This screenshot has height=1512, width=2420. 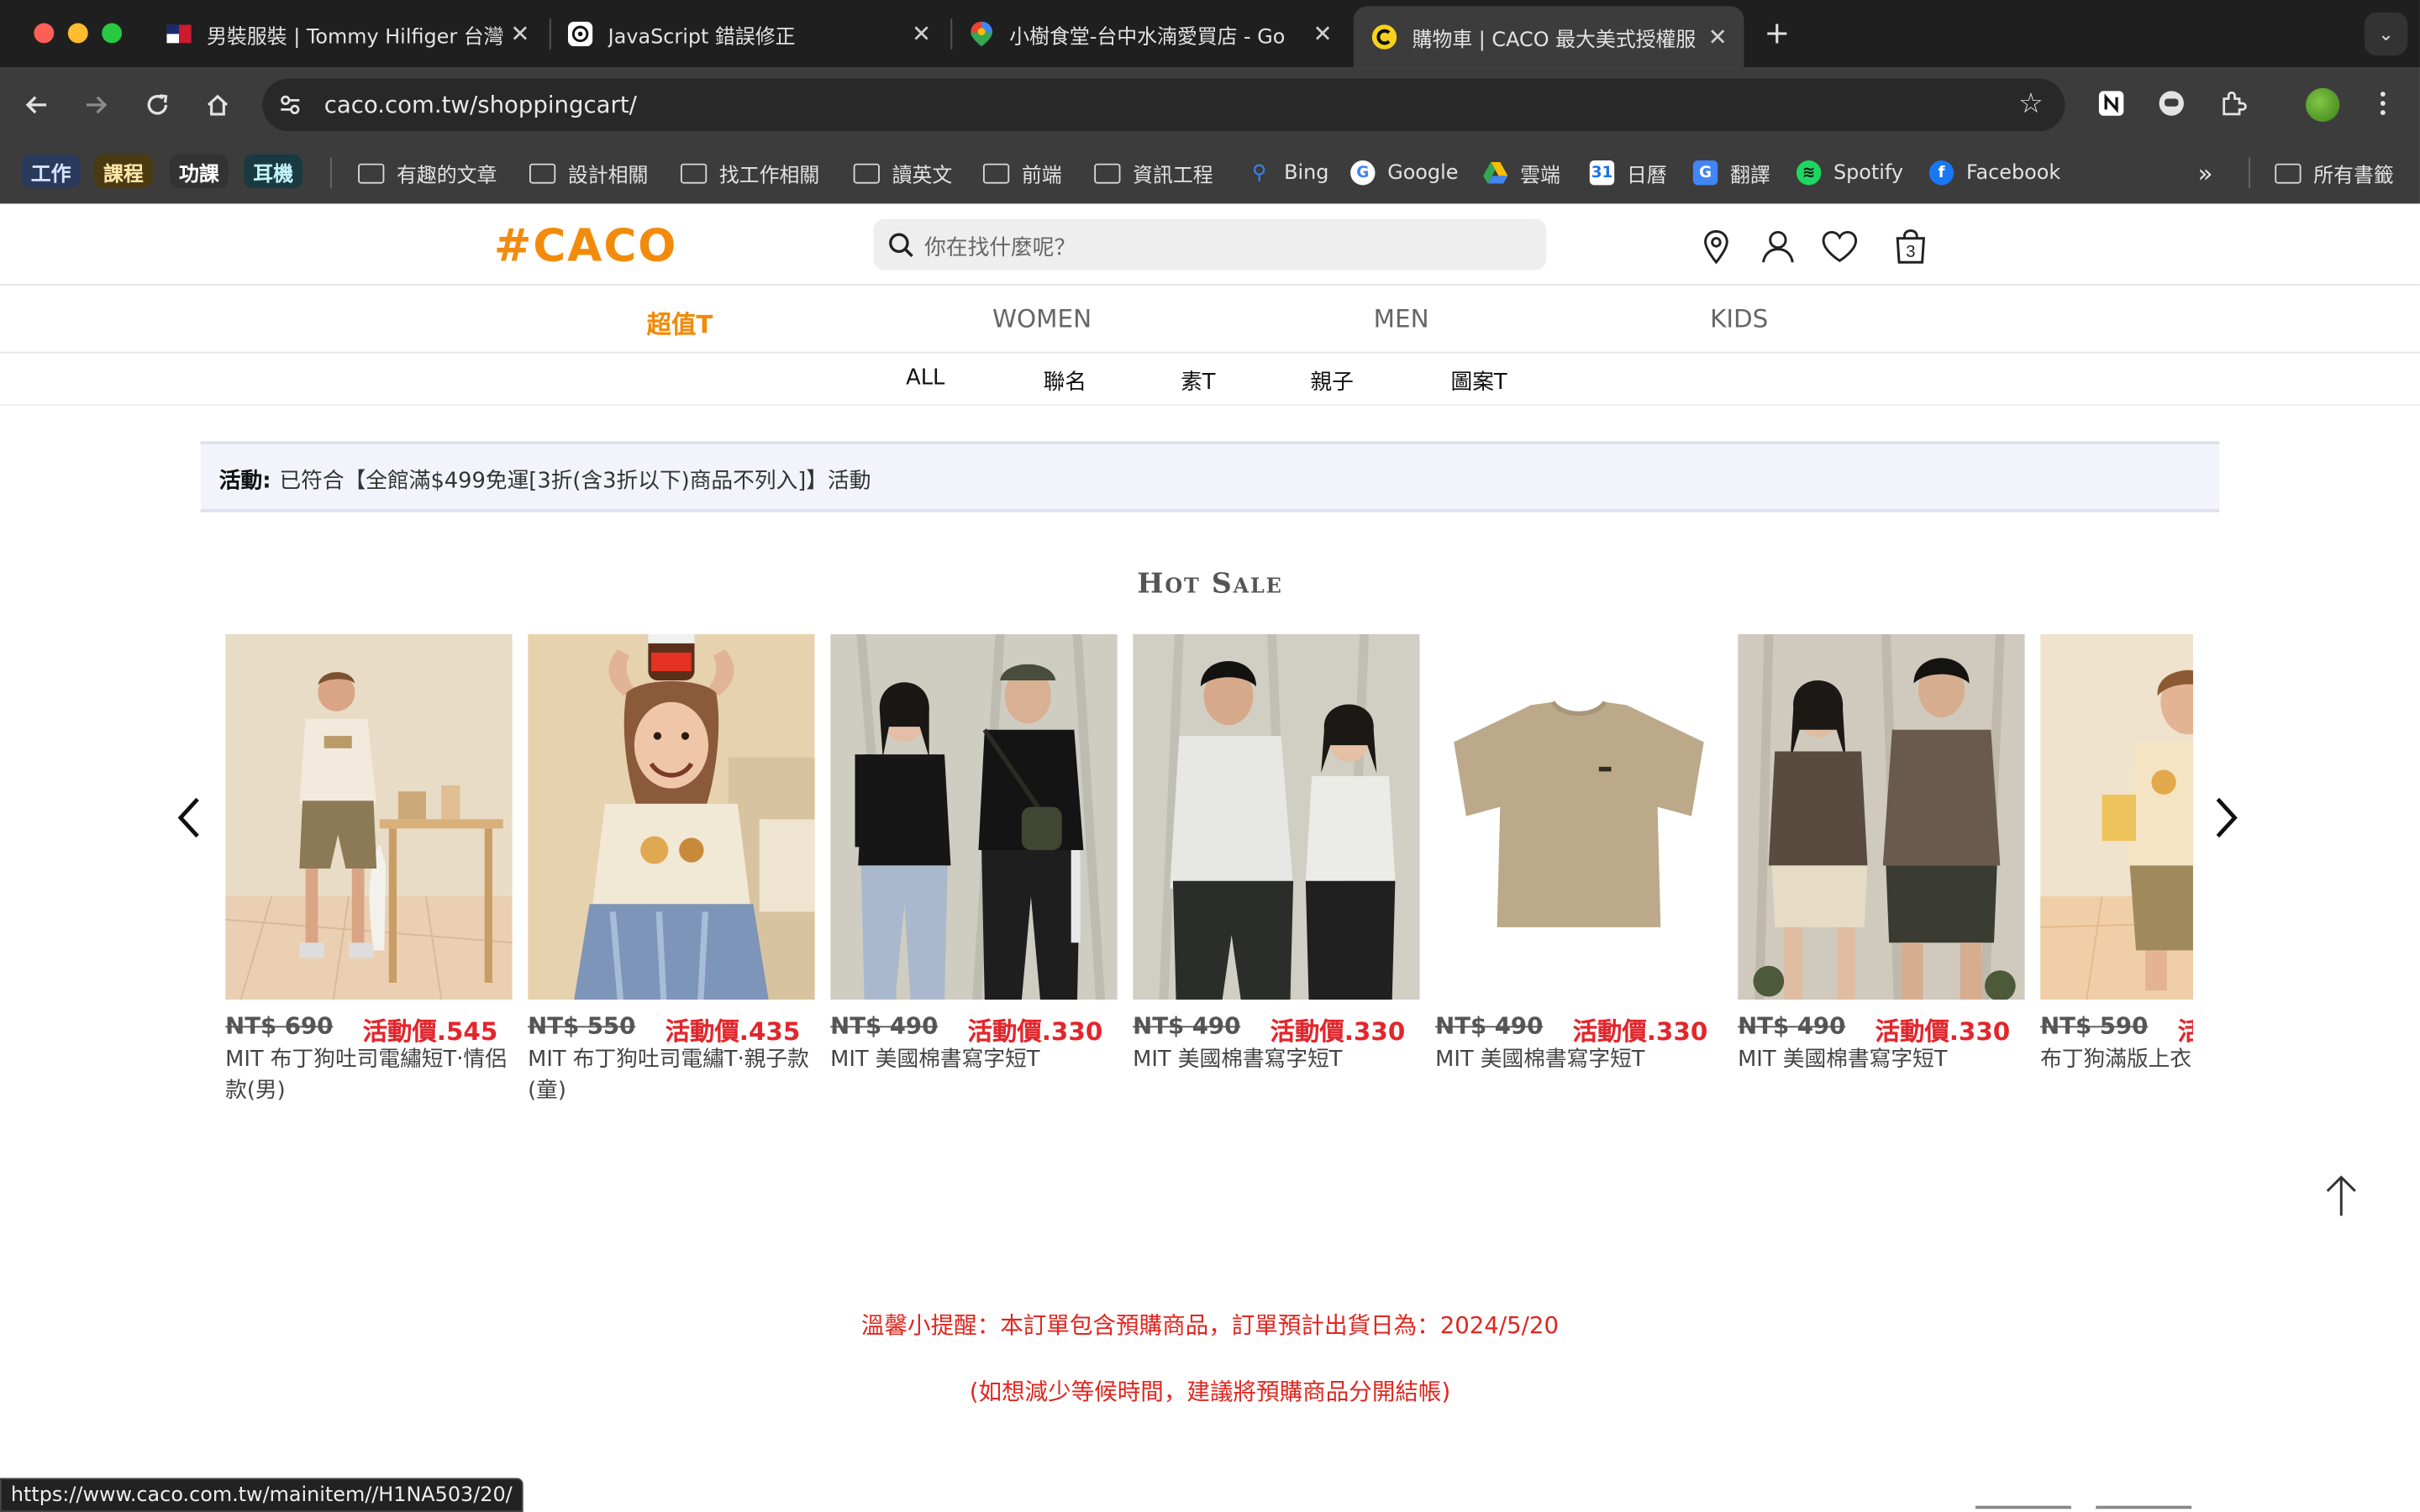 What do you see at coordinates (1287, 173) in the screenshot?
I see `bookmark-link: ⚲ Bing` at bounding box center [1287, 173].